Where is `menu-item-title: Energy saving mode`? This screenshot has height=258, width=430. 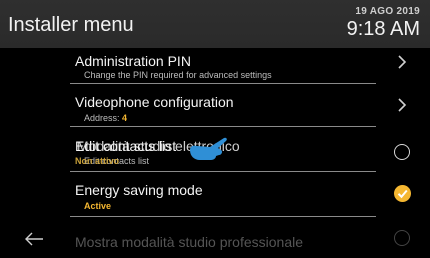 menu-item-title: Energy saving mode is located at coordinates (139, 190).